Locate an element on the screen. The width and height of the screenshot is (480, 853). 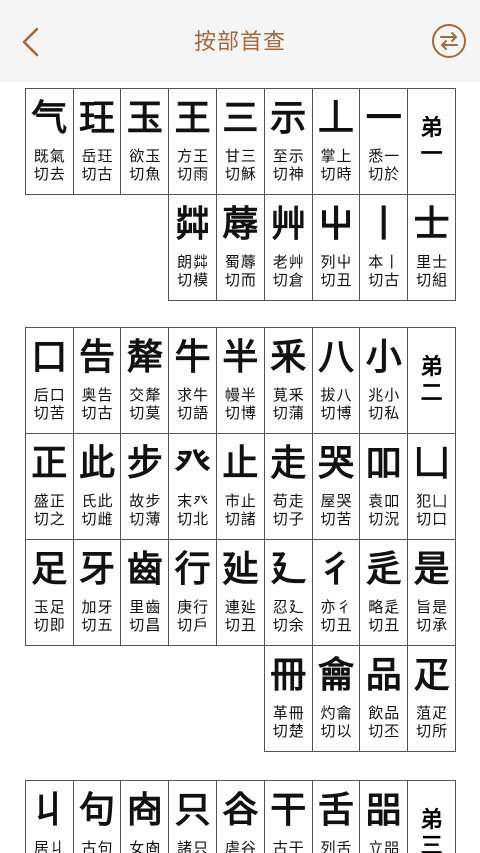
radical-cell: 口口苦后切 is located at coordinates (49, 380).